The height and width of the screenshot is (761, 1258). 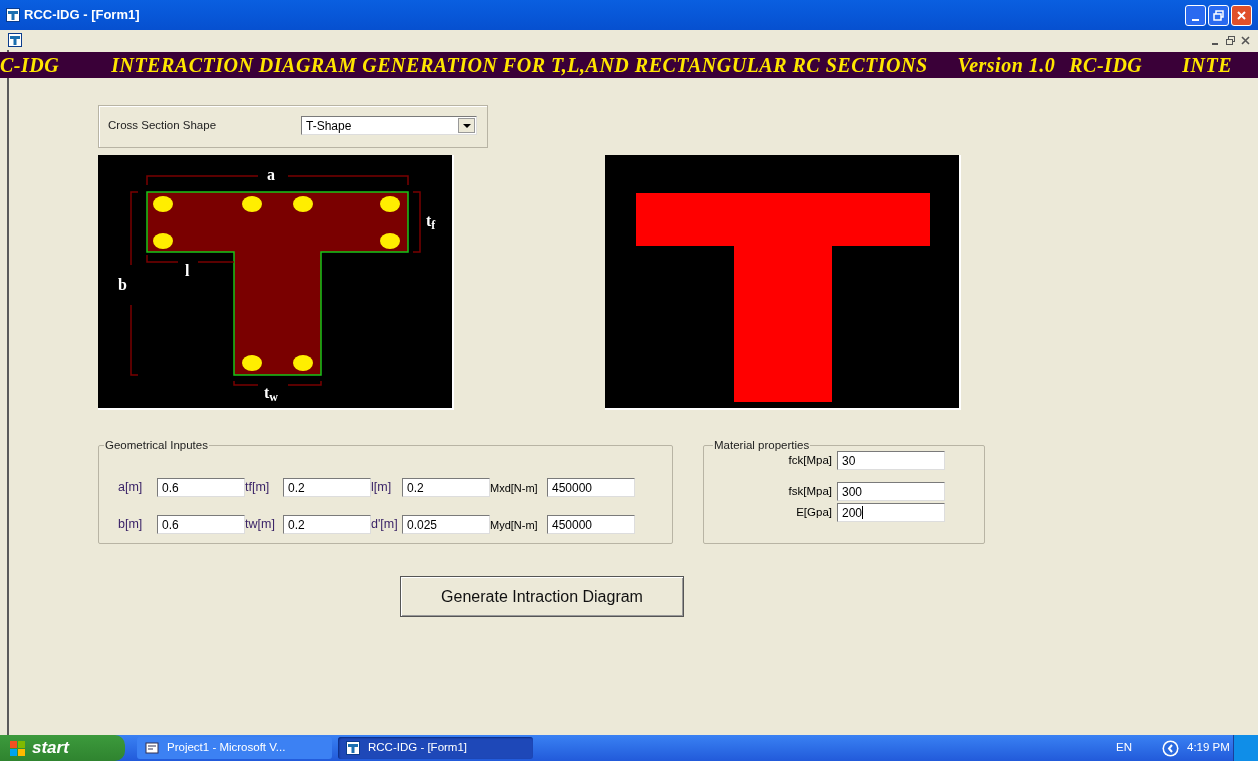 What do you see at coordinates (258, 488) in the screenshot?
I see `field-label: tf[m]` at bounding box center [258, 488].